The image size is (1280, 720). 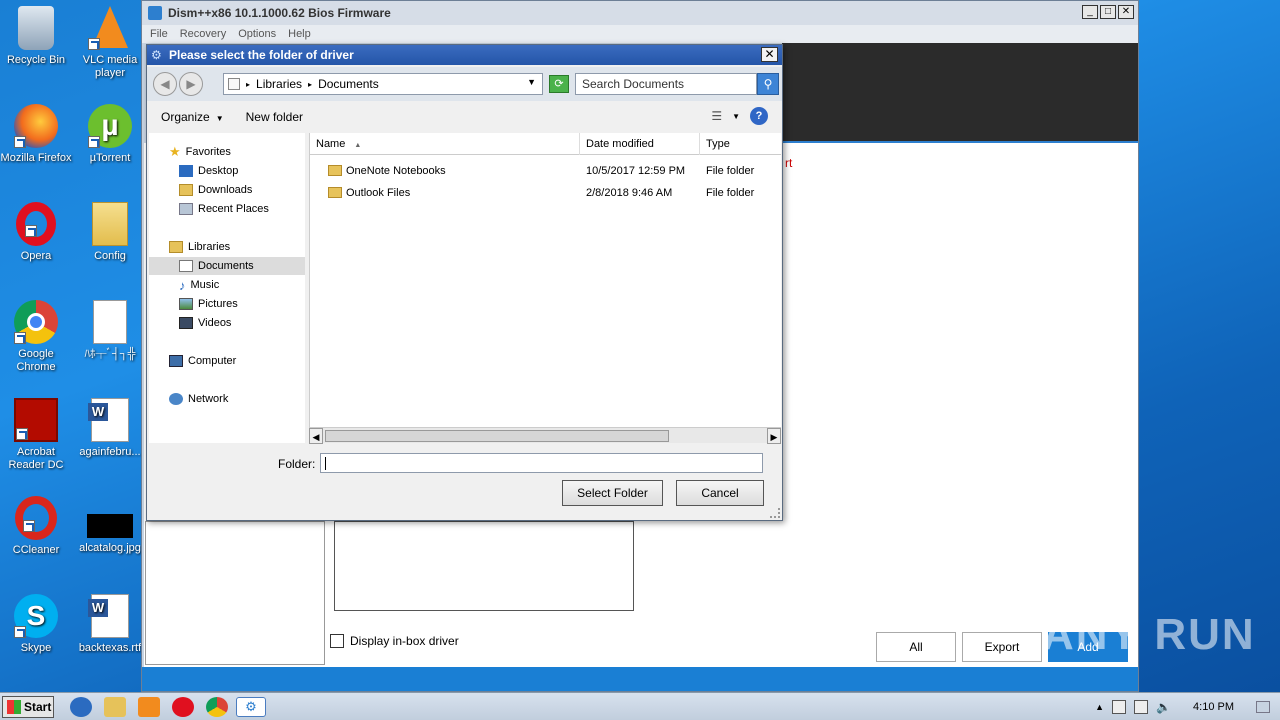 I want to click on desktop-icon-skype: S Skype, so click(x=36, y=624).